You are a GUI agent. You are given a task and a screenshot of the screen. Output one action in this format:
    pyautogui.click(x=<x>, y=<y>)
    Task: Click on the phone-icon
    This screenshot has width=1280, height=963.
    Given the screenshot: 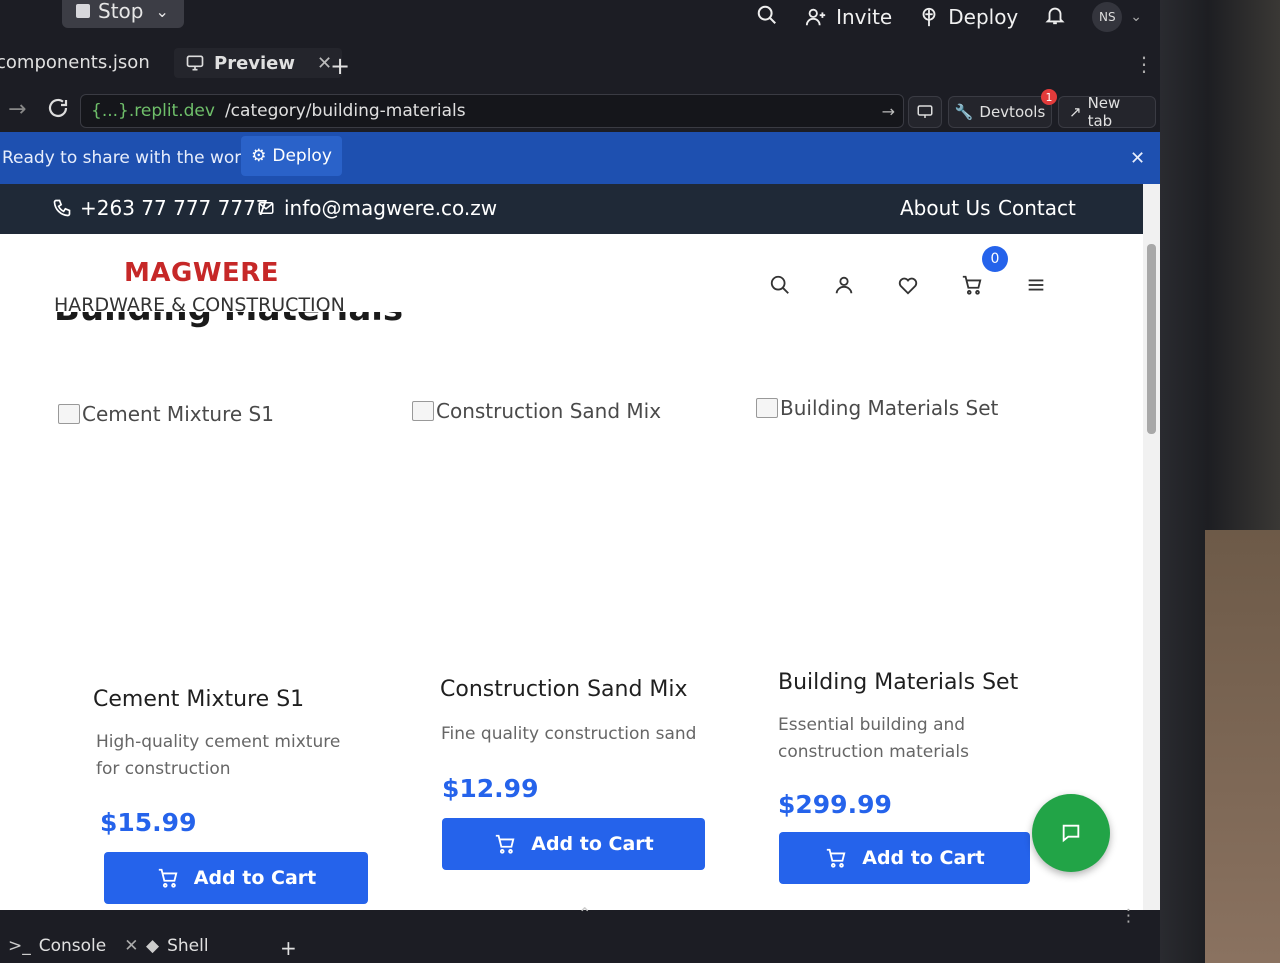 What is the action you would take?
    pyautogui.click(x=62, y=208)
    